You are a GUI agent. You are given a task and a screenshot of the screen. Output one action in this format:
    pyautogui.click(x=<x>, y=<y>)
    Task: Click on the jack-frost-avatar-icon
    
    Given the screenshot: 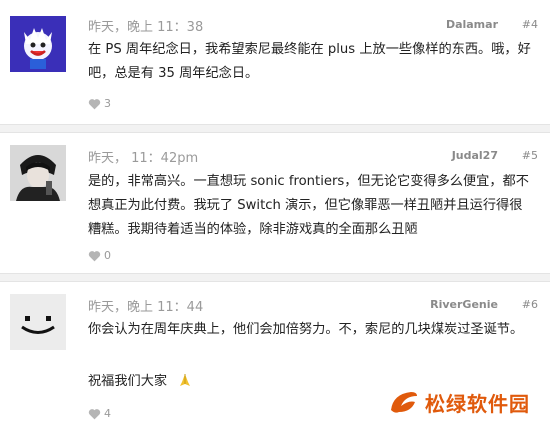 What is the action you would take?
    pyautogui.click(x=38, y=44)
    